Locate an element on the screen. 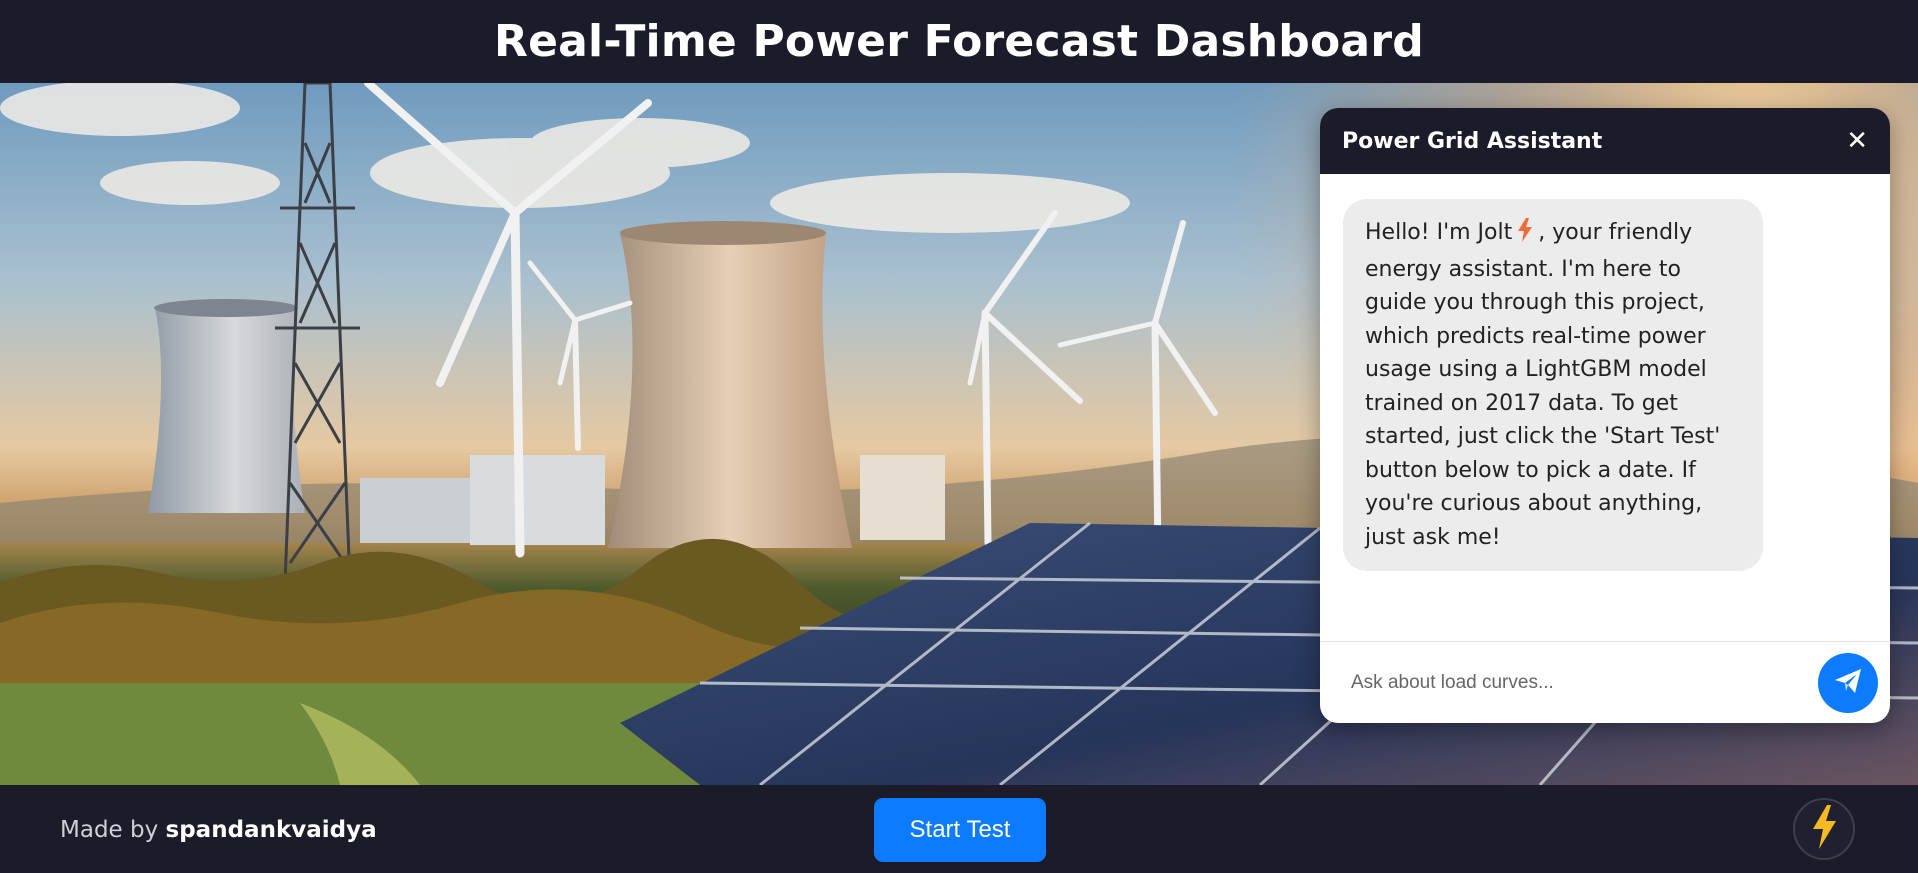  page-title: Real-Time Power Forecast Dashboard is located at coordinates (959, 41).